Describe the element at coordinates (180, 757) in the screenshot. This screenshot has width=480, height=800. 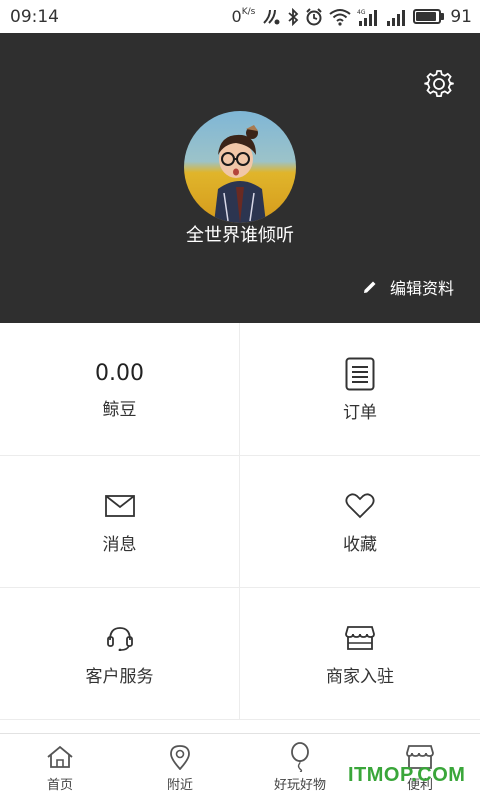
I see `location-pin-icon` at that location.